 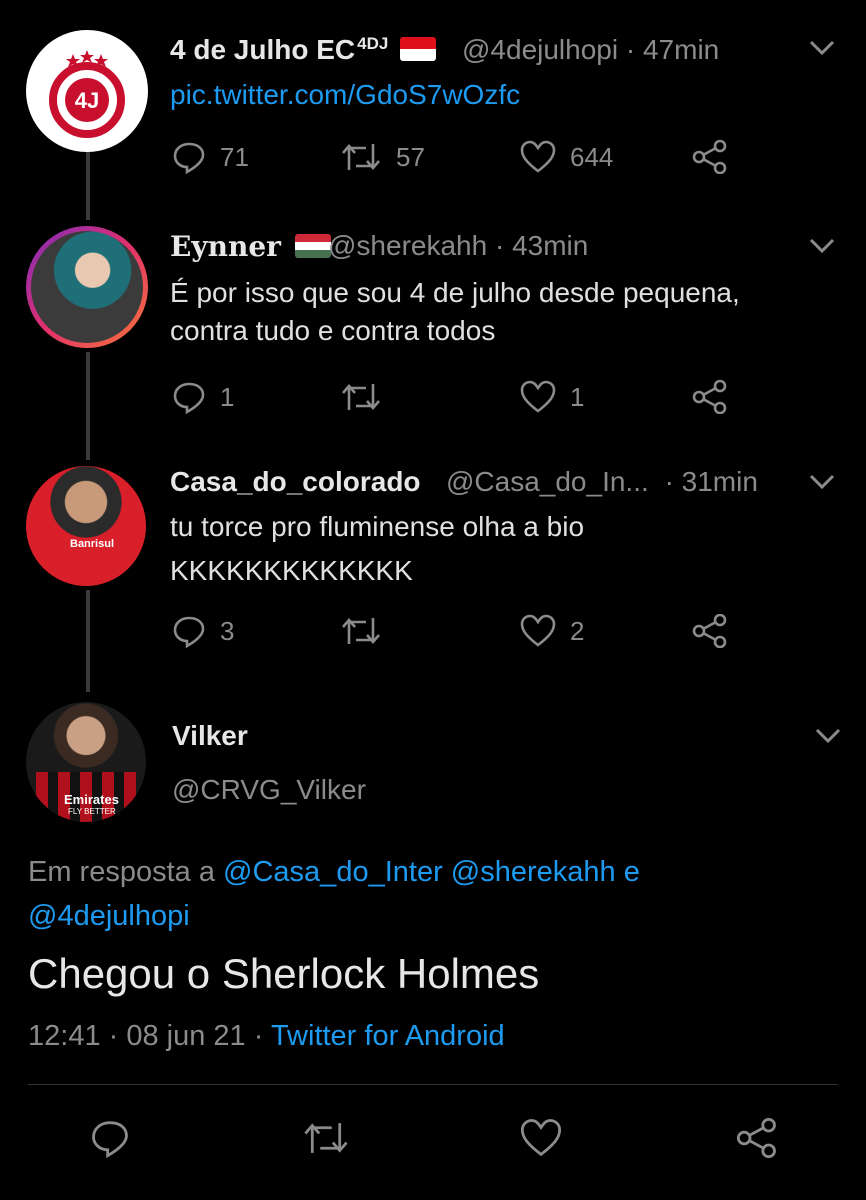 I want to click on like-button, so click(x=541, y=1138).